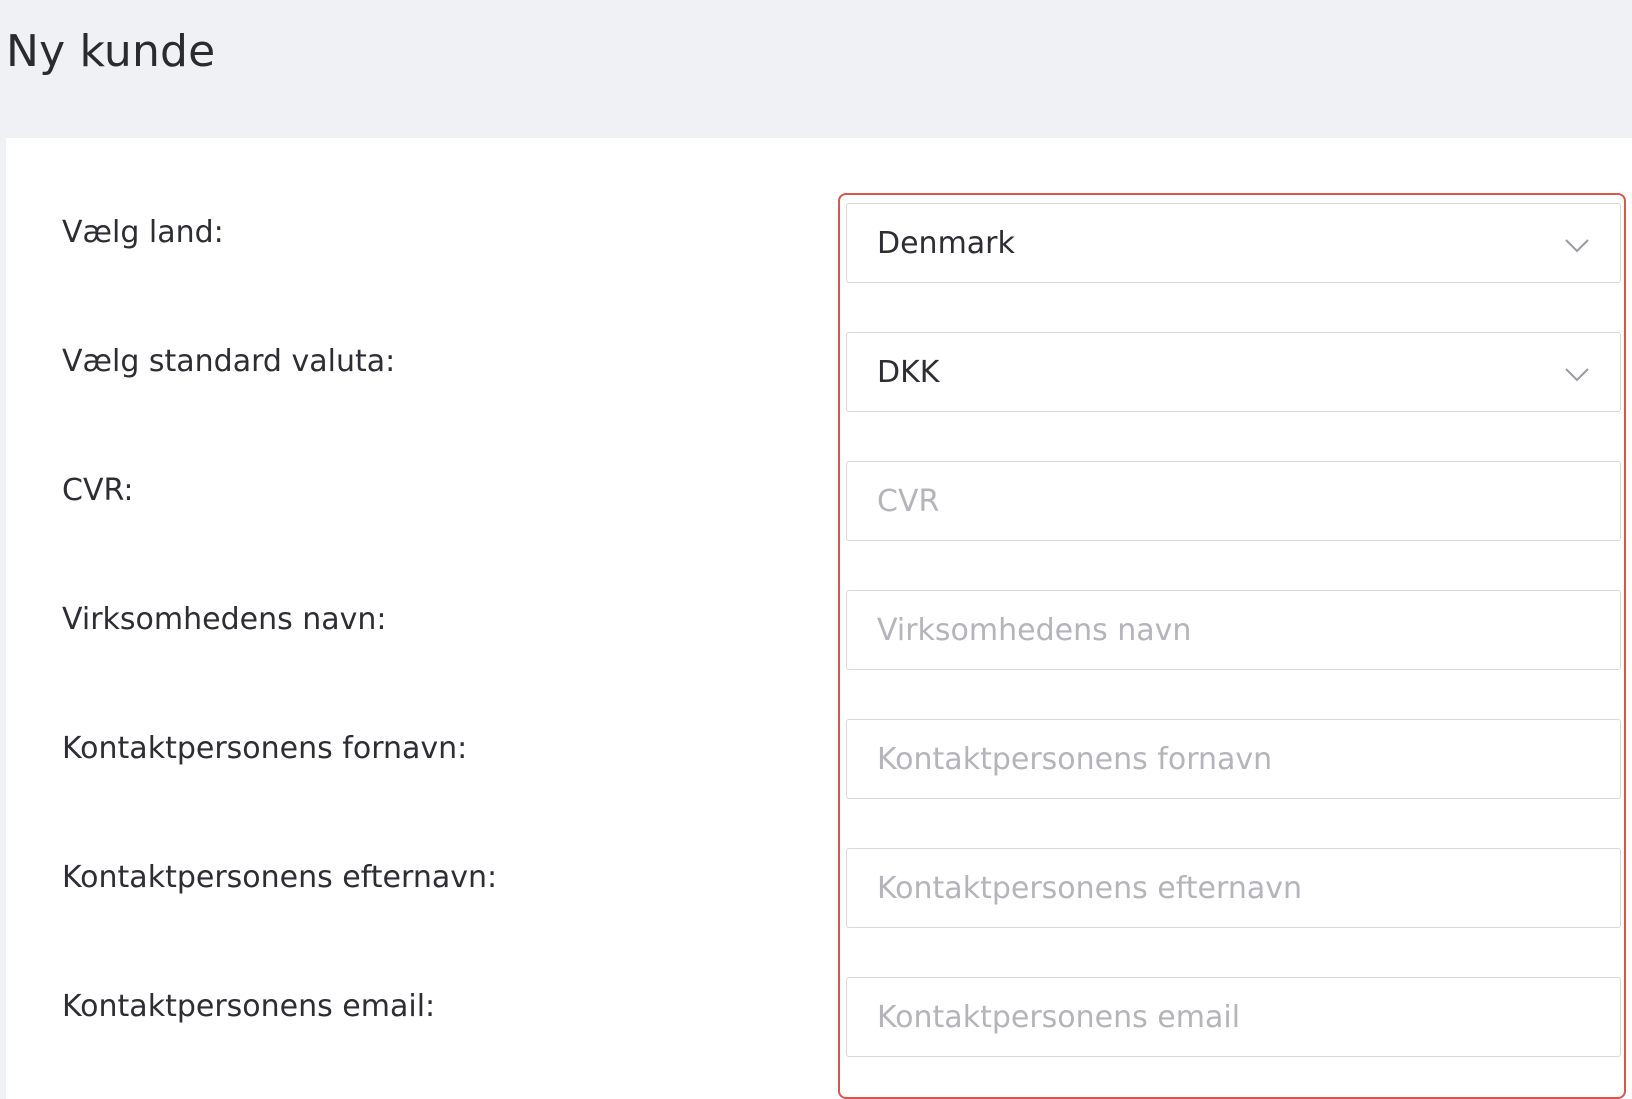 The image size is (1632, 1099). I want to click on contact-first-name-input: Kontaktpersonens fornavn, so click(1233, 759).